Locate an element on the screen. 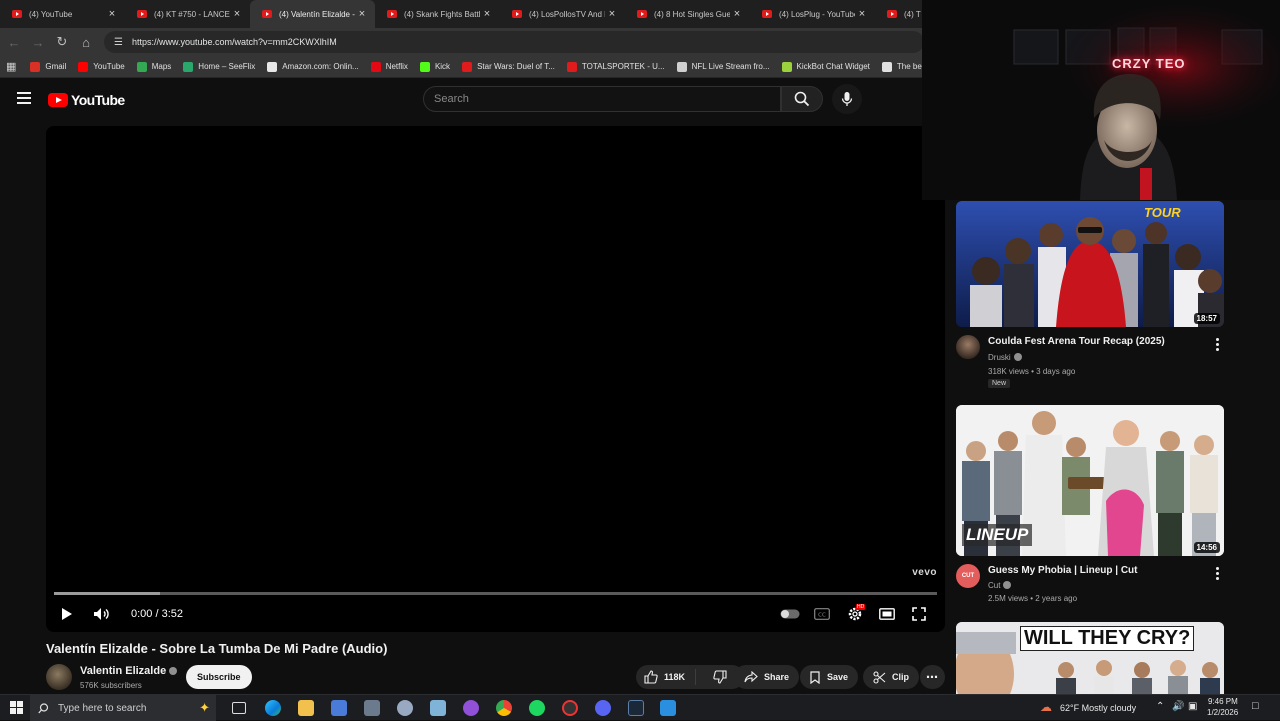 Image resolution: width=1280 pixels, height=721 pixels. youtube-logo: YouTube is located at coordinates (86, 100).